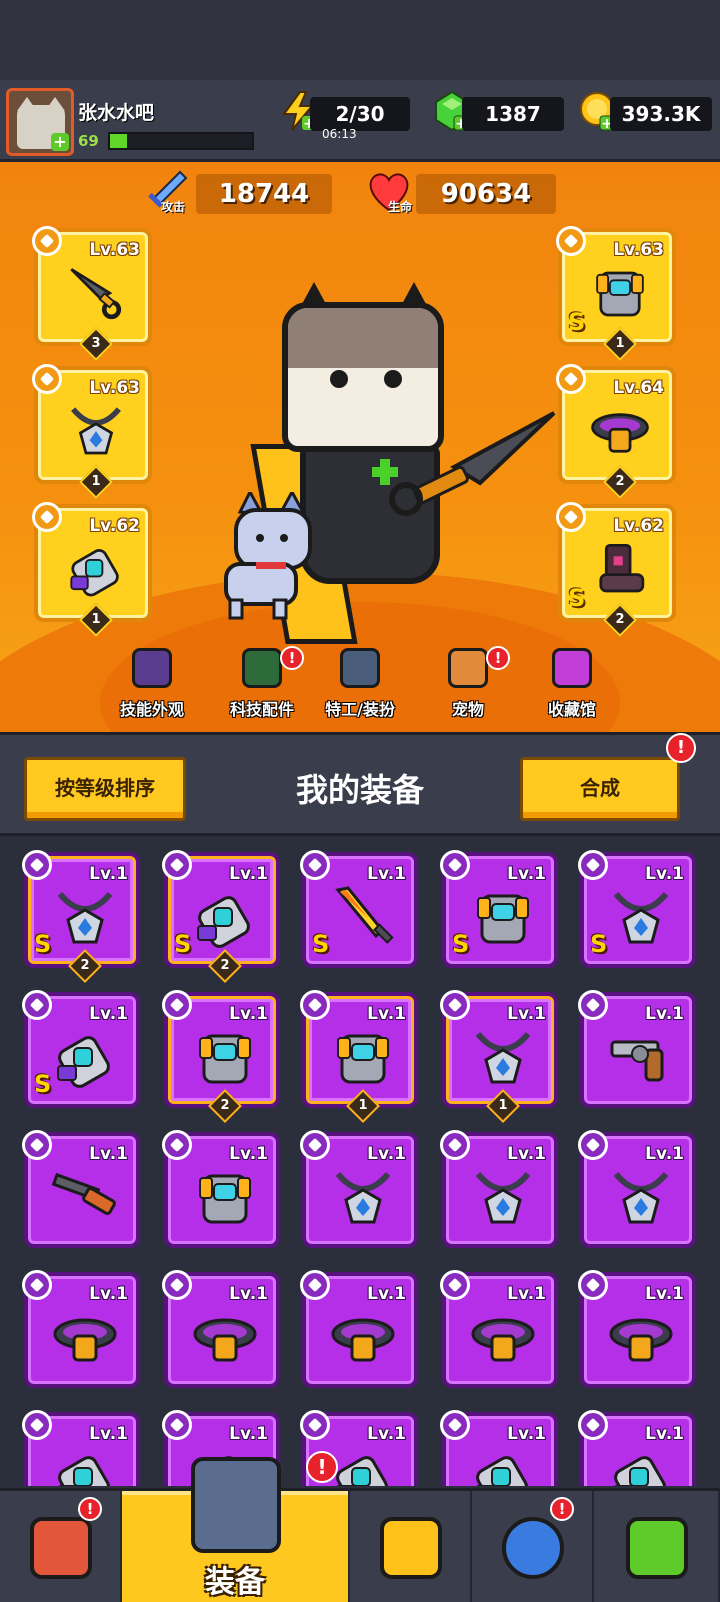 Image resolution: width=720 pixels, height=1602 pixels. I want to click on equipped-slot: Lv.64 2, so click(616, 431).